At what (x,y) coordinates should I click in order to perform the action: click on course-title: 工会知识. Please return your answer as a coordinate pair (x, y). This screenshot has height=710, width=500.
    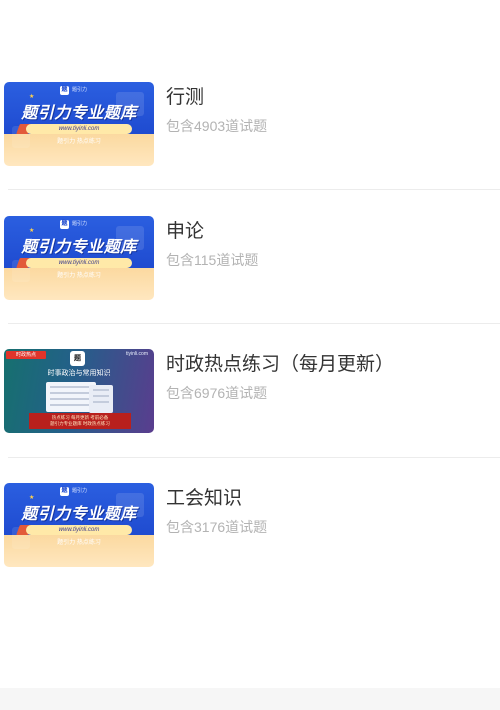
    Looking at the image, I should click on (204, 498).